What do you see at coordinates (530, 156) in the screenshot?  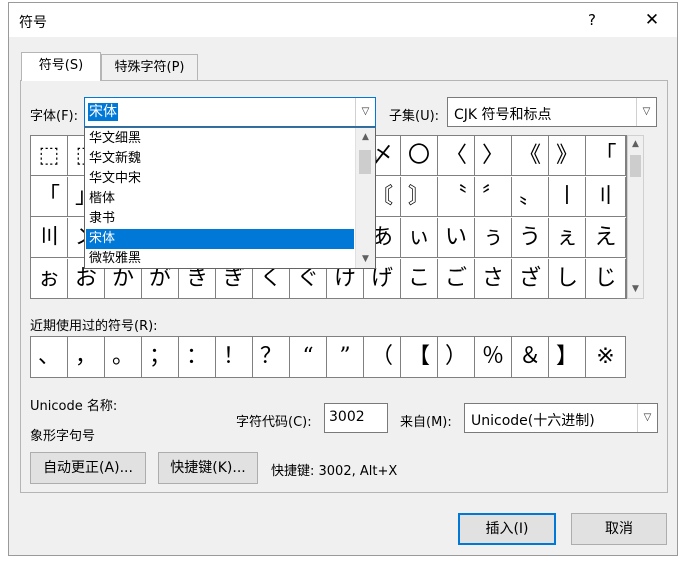 I see `symbol-cell: 《` at bounding box center [530, 156].